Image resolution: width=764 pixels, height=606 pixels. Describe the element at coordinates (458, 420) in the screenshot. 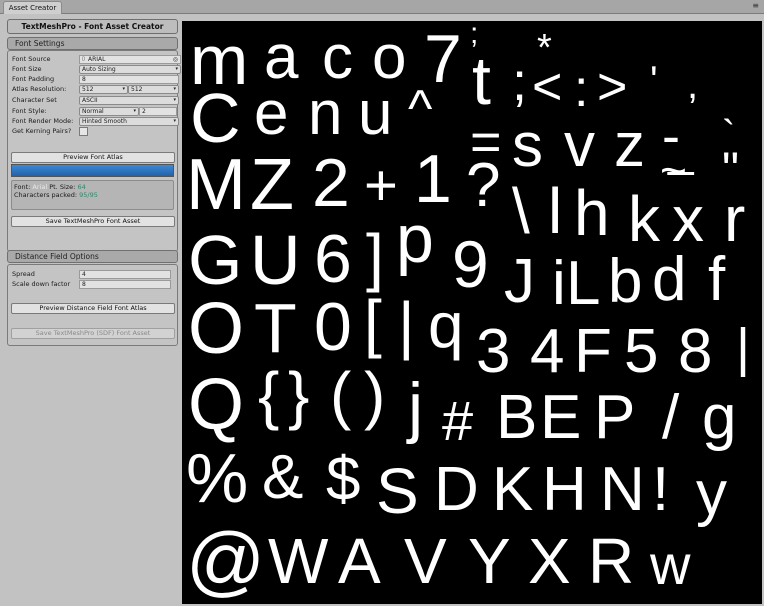

I see `atlas-glyph: #` at that location.